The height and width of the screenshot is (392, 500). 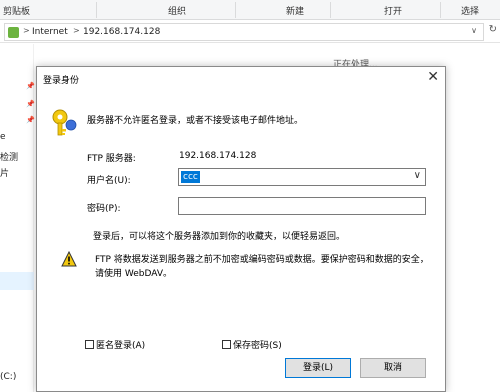 What do you see at coordinates (121, 32) in the screenshot?
I see `breadcrumb-server: 192.168.174.128` at bounding box center [121, 32].